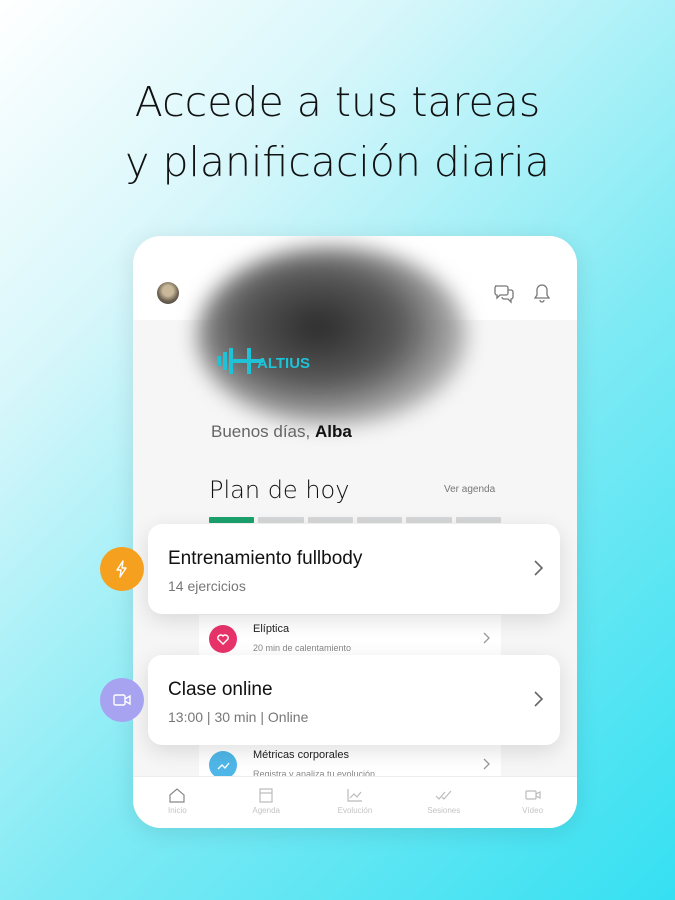 This screenshot has width=675, height=900. Describe the element at coordinates (220, 689) in the screenshot. I see `card-title: Clase online` at that location.